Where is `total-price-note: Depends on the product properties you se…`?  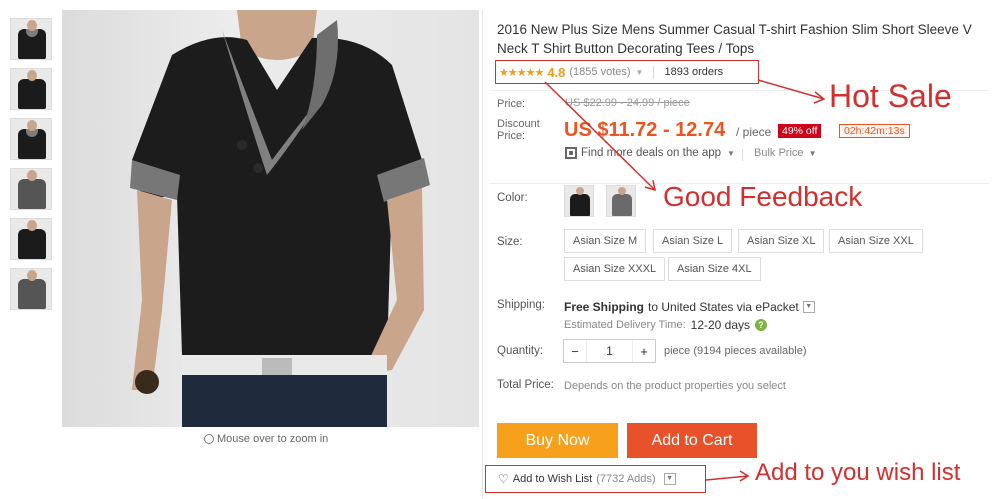 total-price-note: Depends on the product properties you se… is located at coordinates (675, 386).